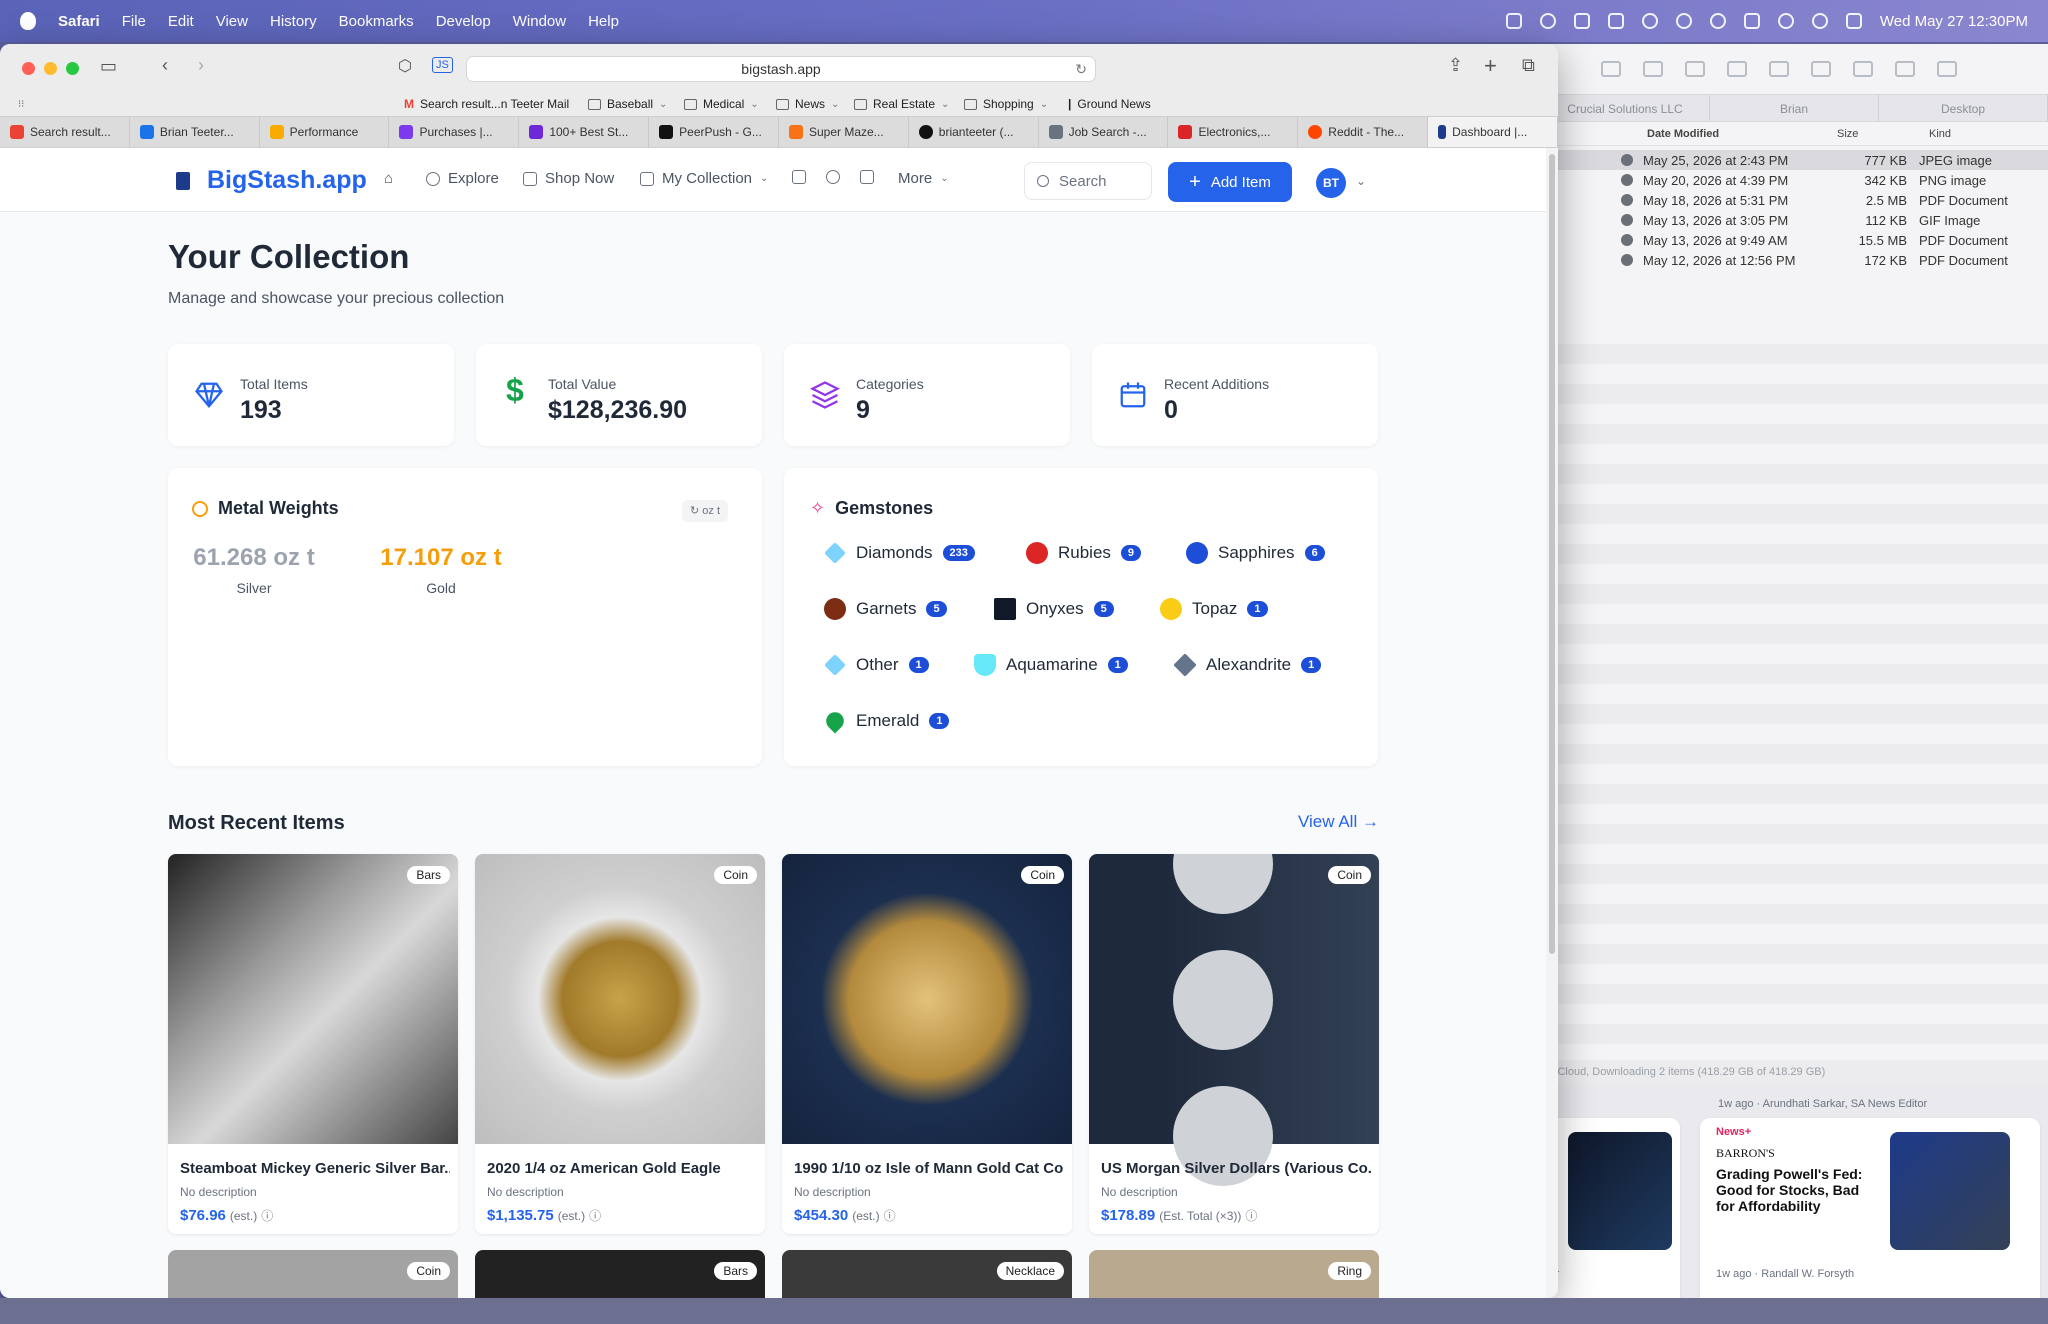  Describe the element at coordinates (1947, 69) in the screenshot. I see `finder-search-icon` at that location.